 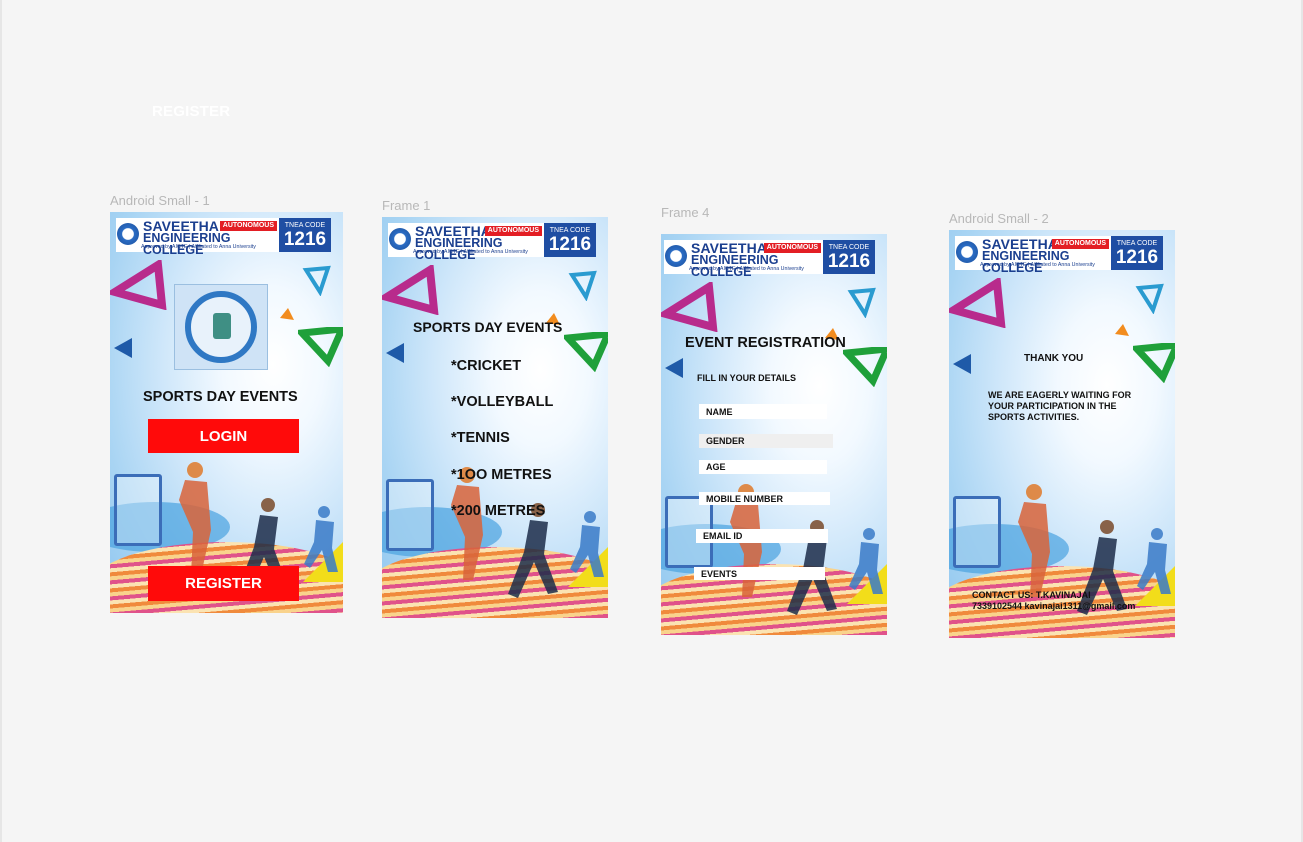 What do you see at coordinates (406, 205) in the screenshot?
I see `frame-label-frame-1: Frame 1` at bounding box center [406, 205].